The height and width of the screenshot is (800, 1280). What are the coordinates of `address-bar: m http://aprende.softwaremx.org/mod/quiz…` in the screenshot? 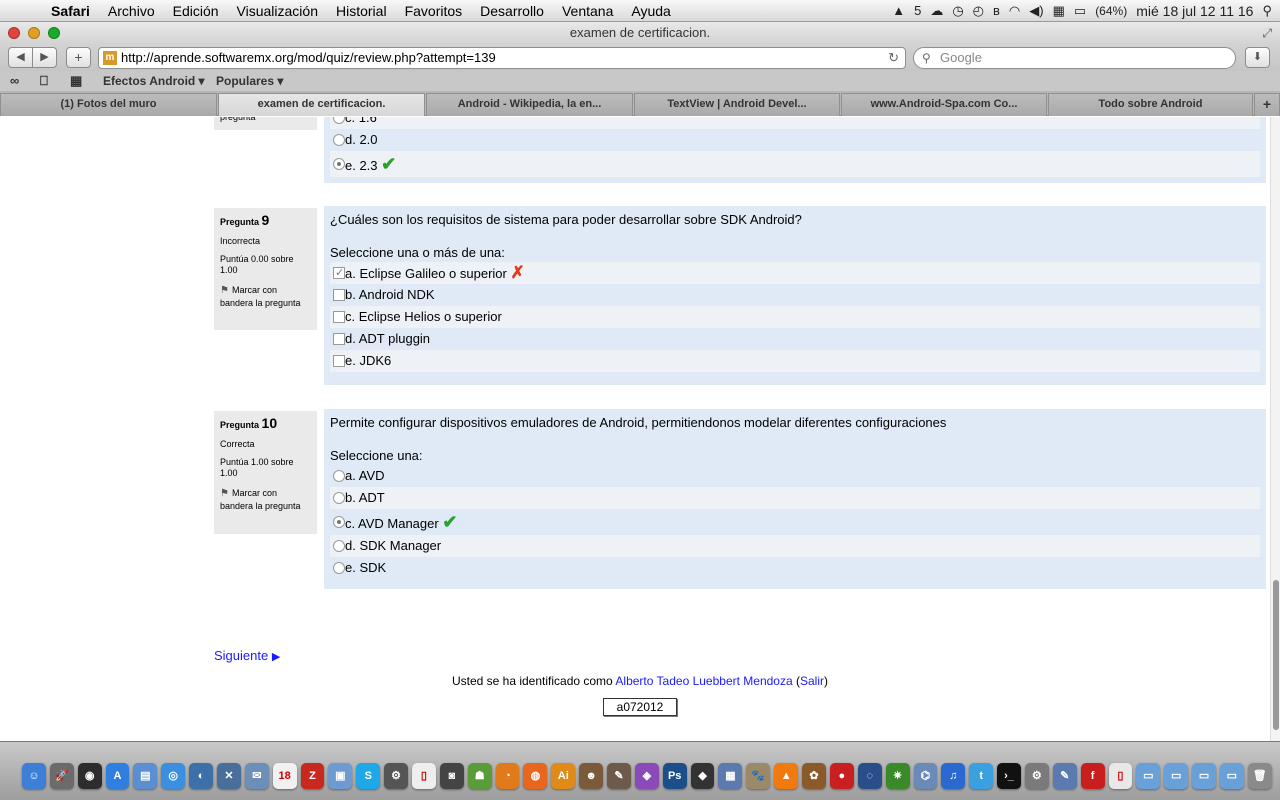 It's located at (502, 58).